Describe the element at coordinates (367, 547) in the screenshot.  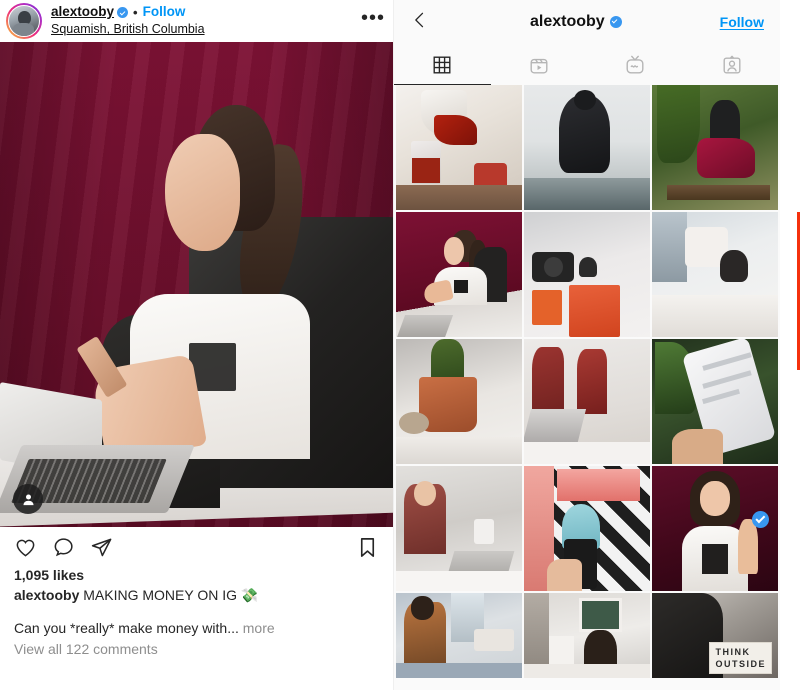
I see `bookmark-icon` at that location.